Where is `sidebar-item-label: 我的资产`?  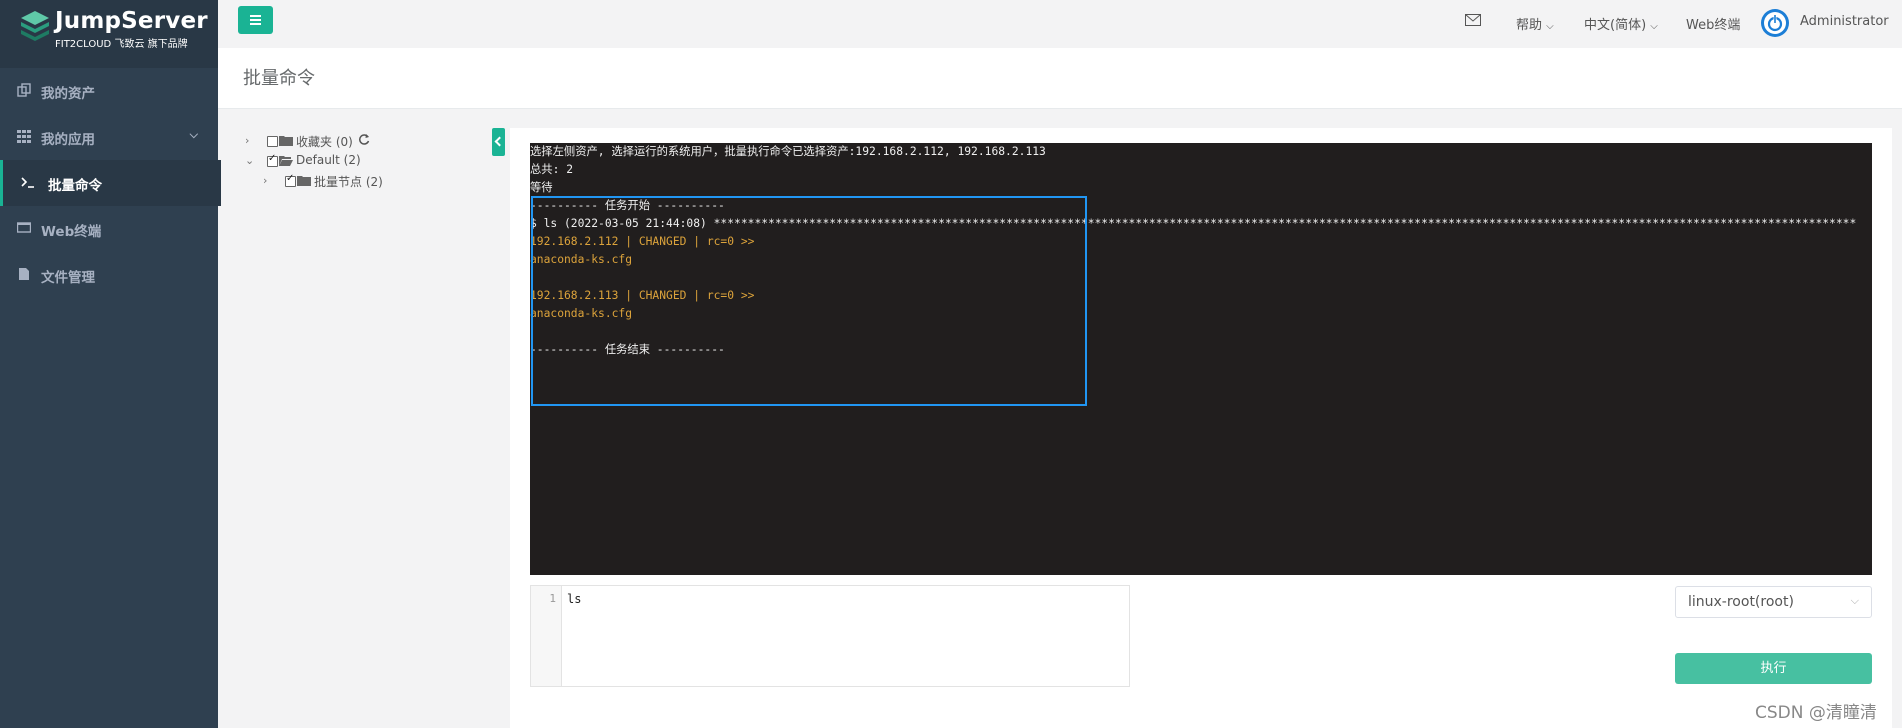 sidebar-item-label: 我的资产 is located at coordinates (68, 94).